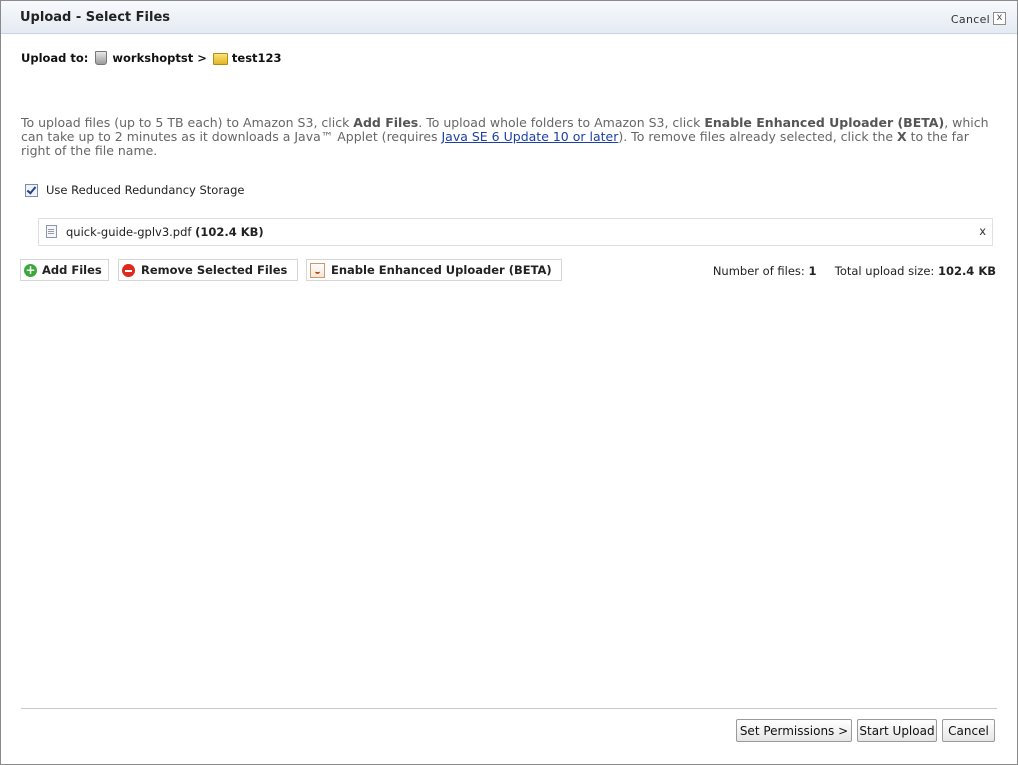 This screenshot has height=765, width=1018. I want to click on folder-icon, so click(220, 59).